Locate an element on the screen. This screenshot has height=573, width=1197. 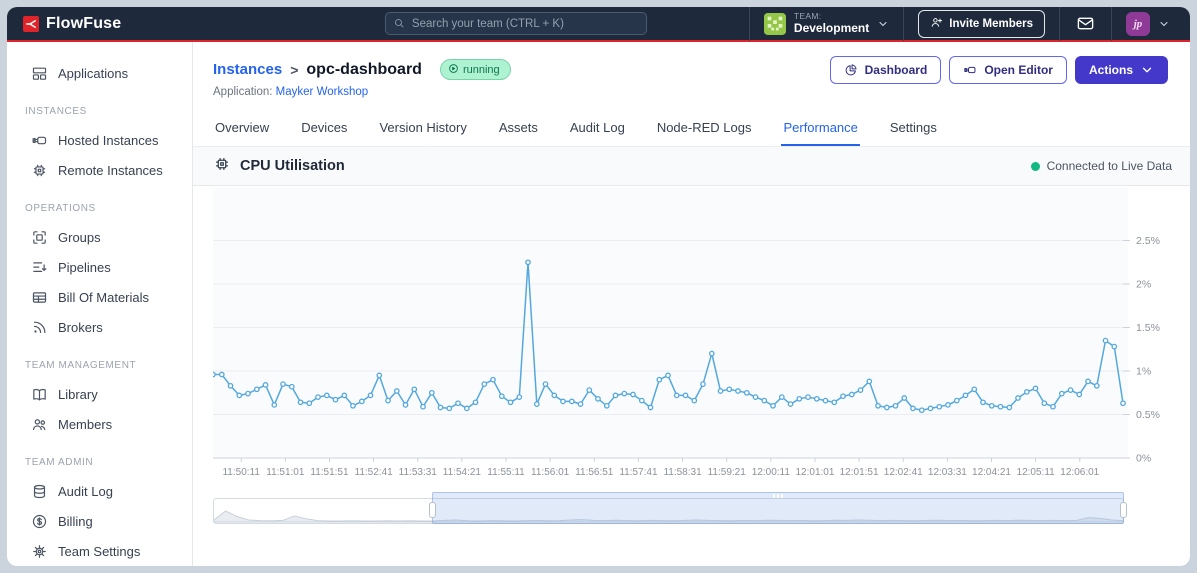
sidebar-item-applications: Applications is located at coordinates (99, 73).